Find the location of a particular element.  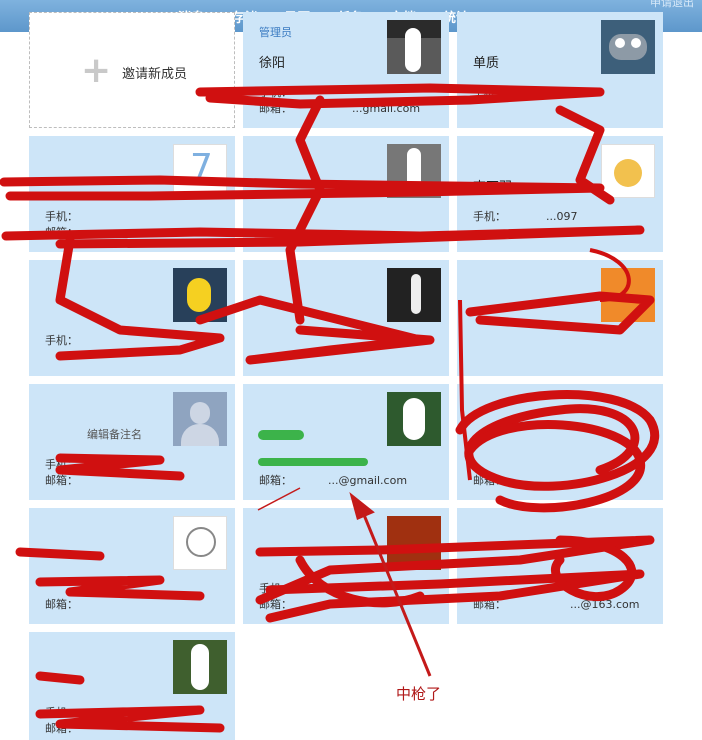

leave-link: 申请退出 is located at coordinates (672, 5).